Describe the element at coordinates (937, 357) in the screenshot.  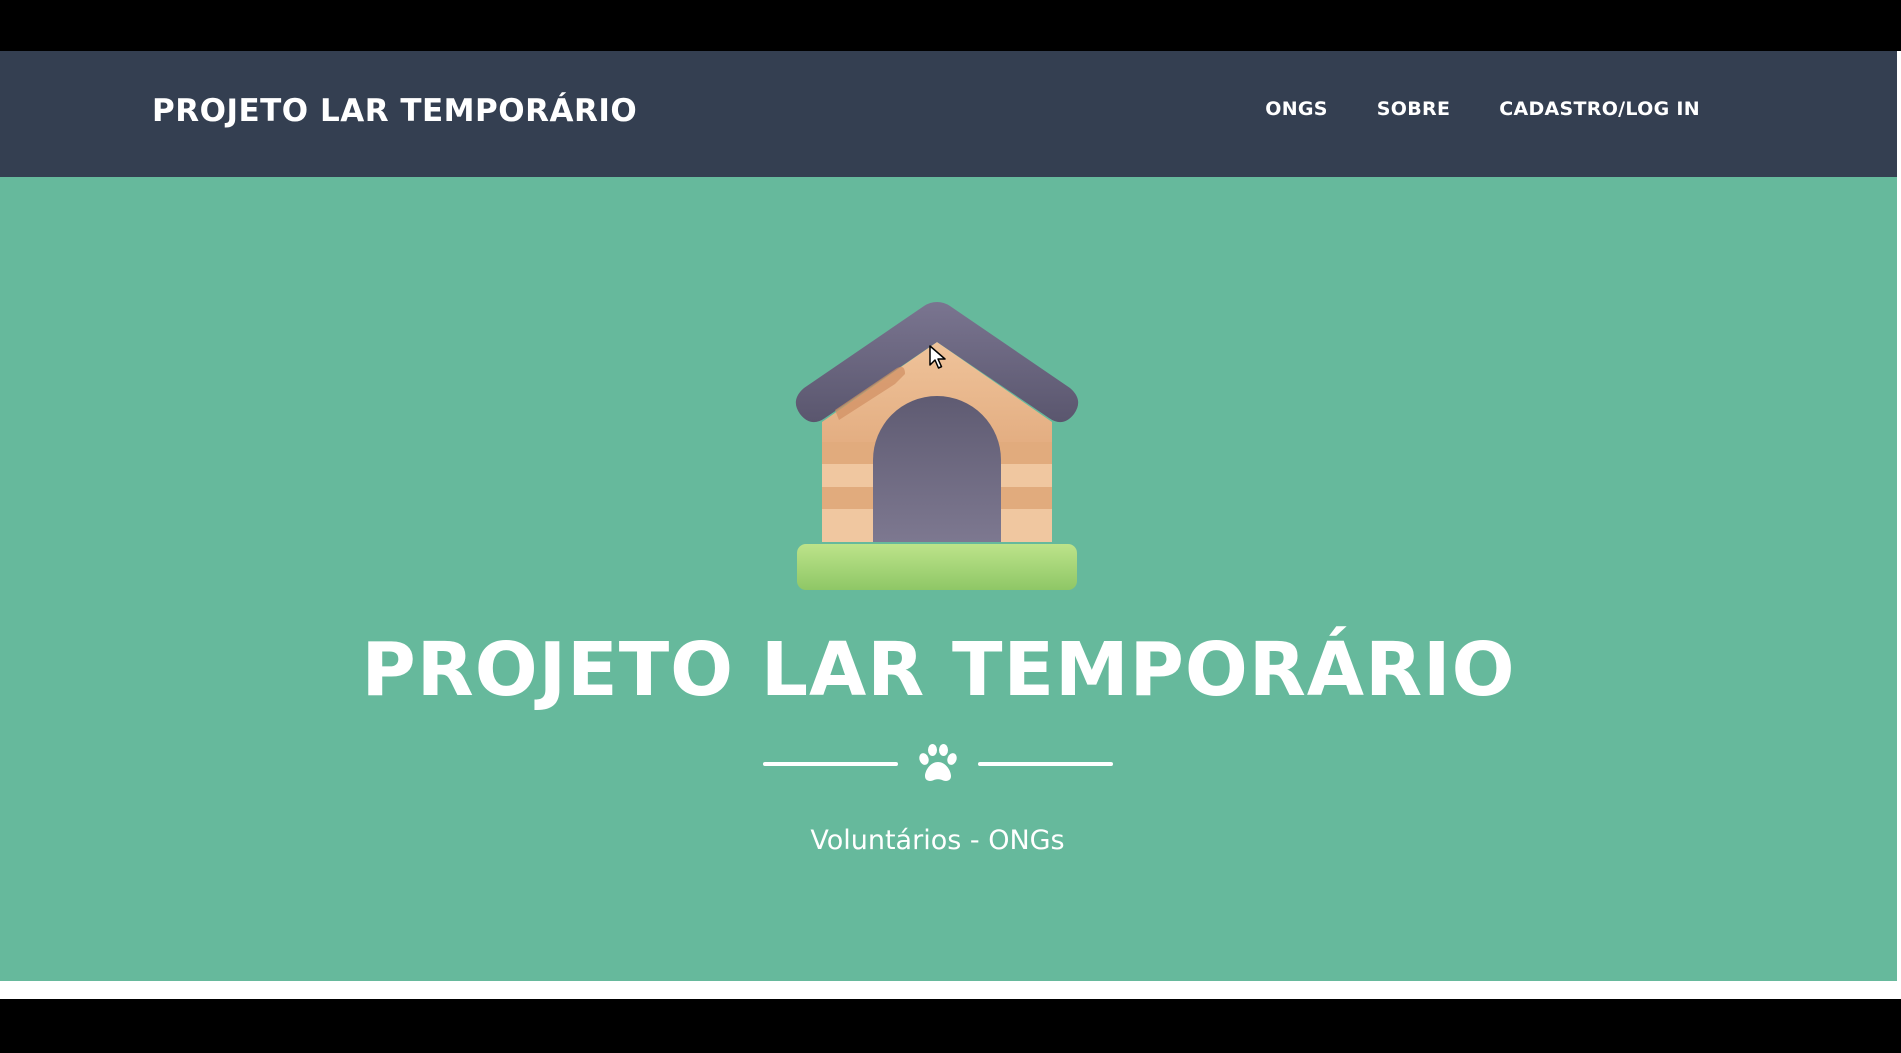
I see `mouse-cursor-icon` at that location.